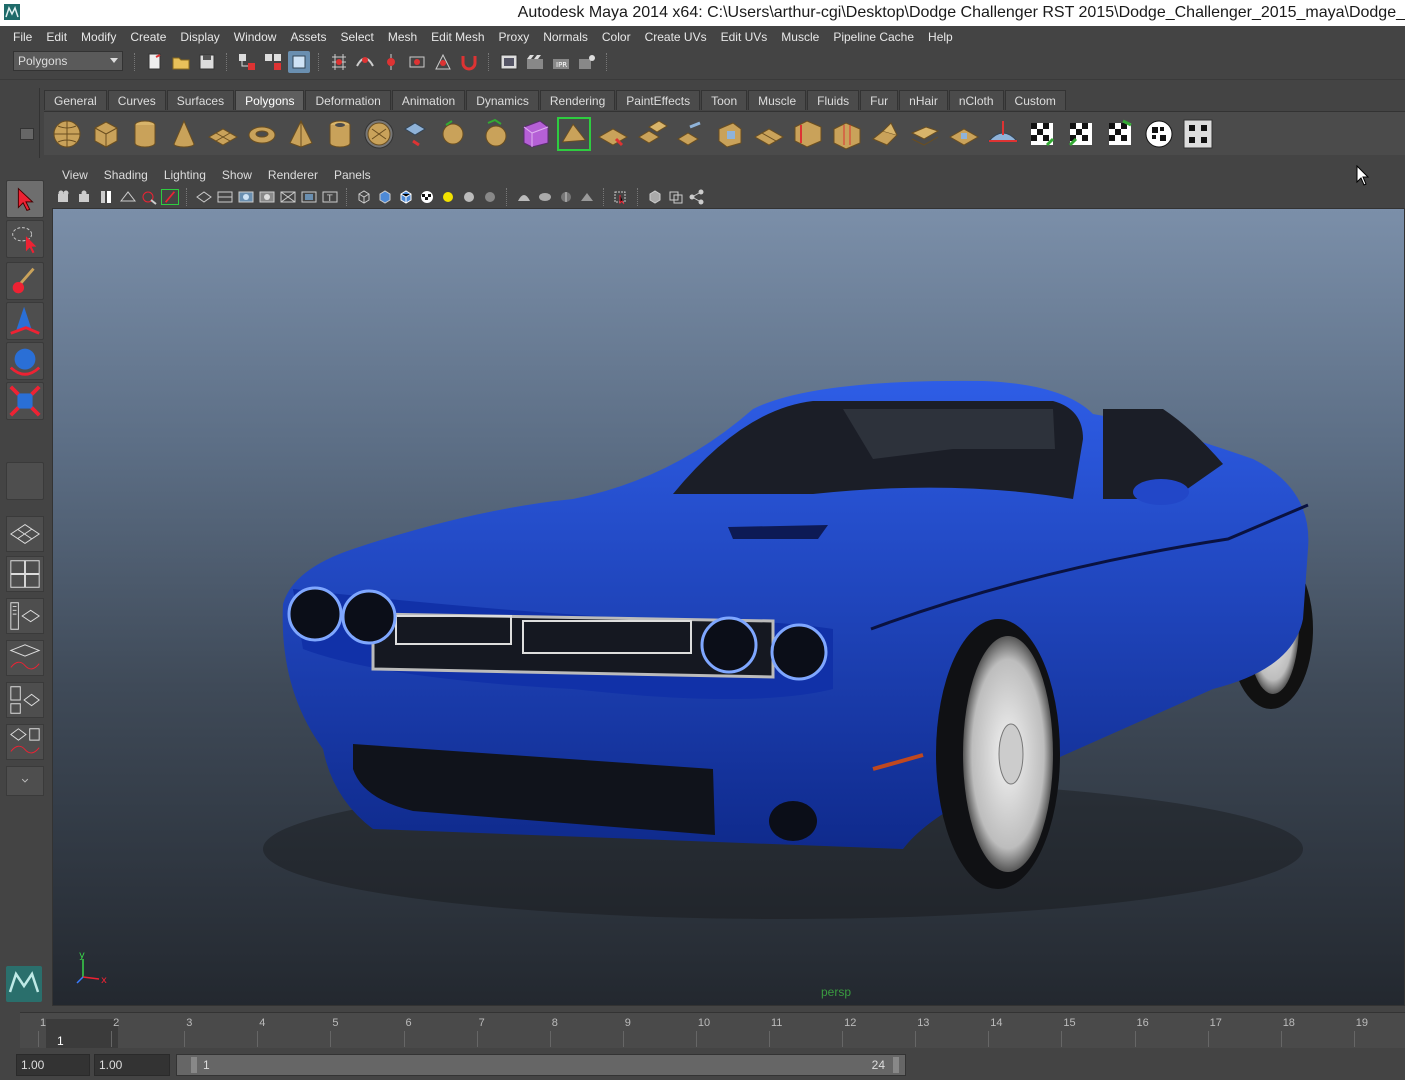 The height and width of the screenshot is (1080, 1405). What do you see at coordinates (340, 134) in the screenshot?
I see `poly-pipe-icon` at bounding box center [340, 134].